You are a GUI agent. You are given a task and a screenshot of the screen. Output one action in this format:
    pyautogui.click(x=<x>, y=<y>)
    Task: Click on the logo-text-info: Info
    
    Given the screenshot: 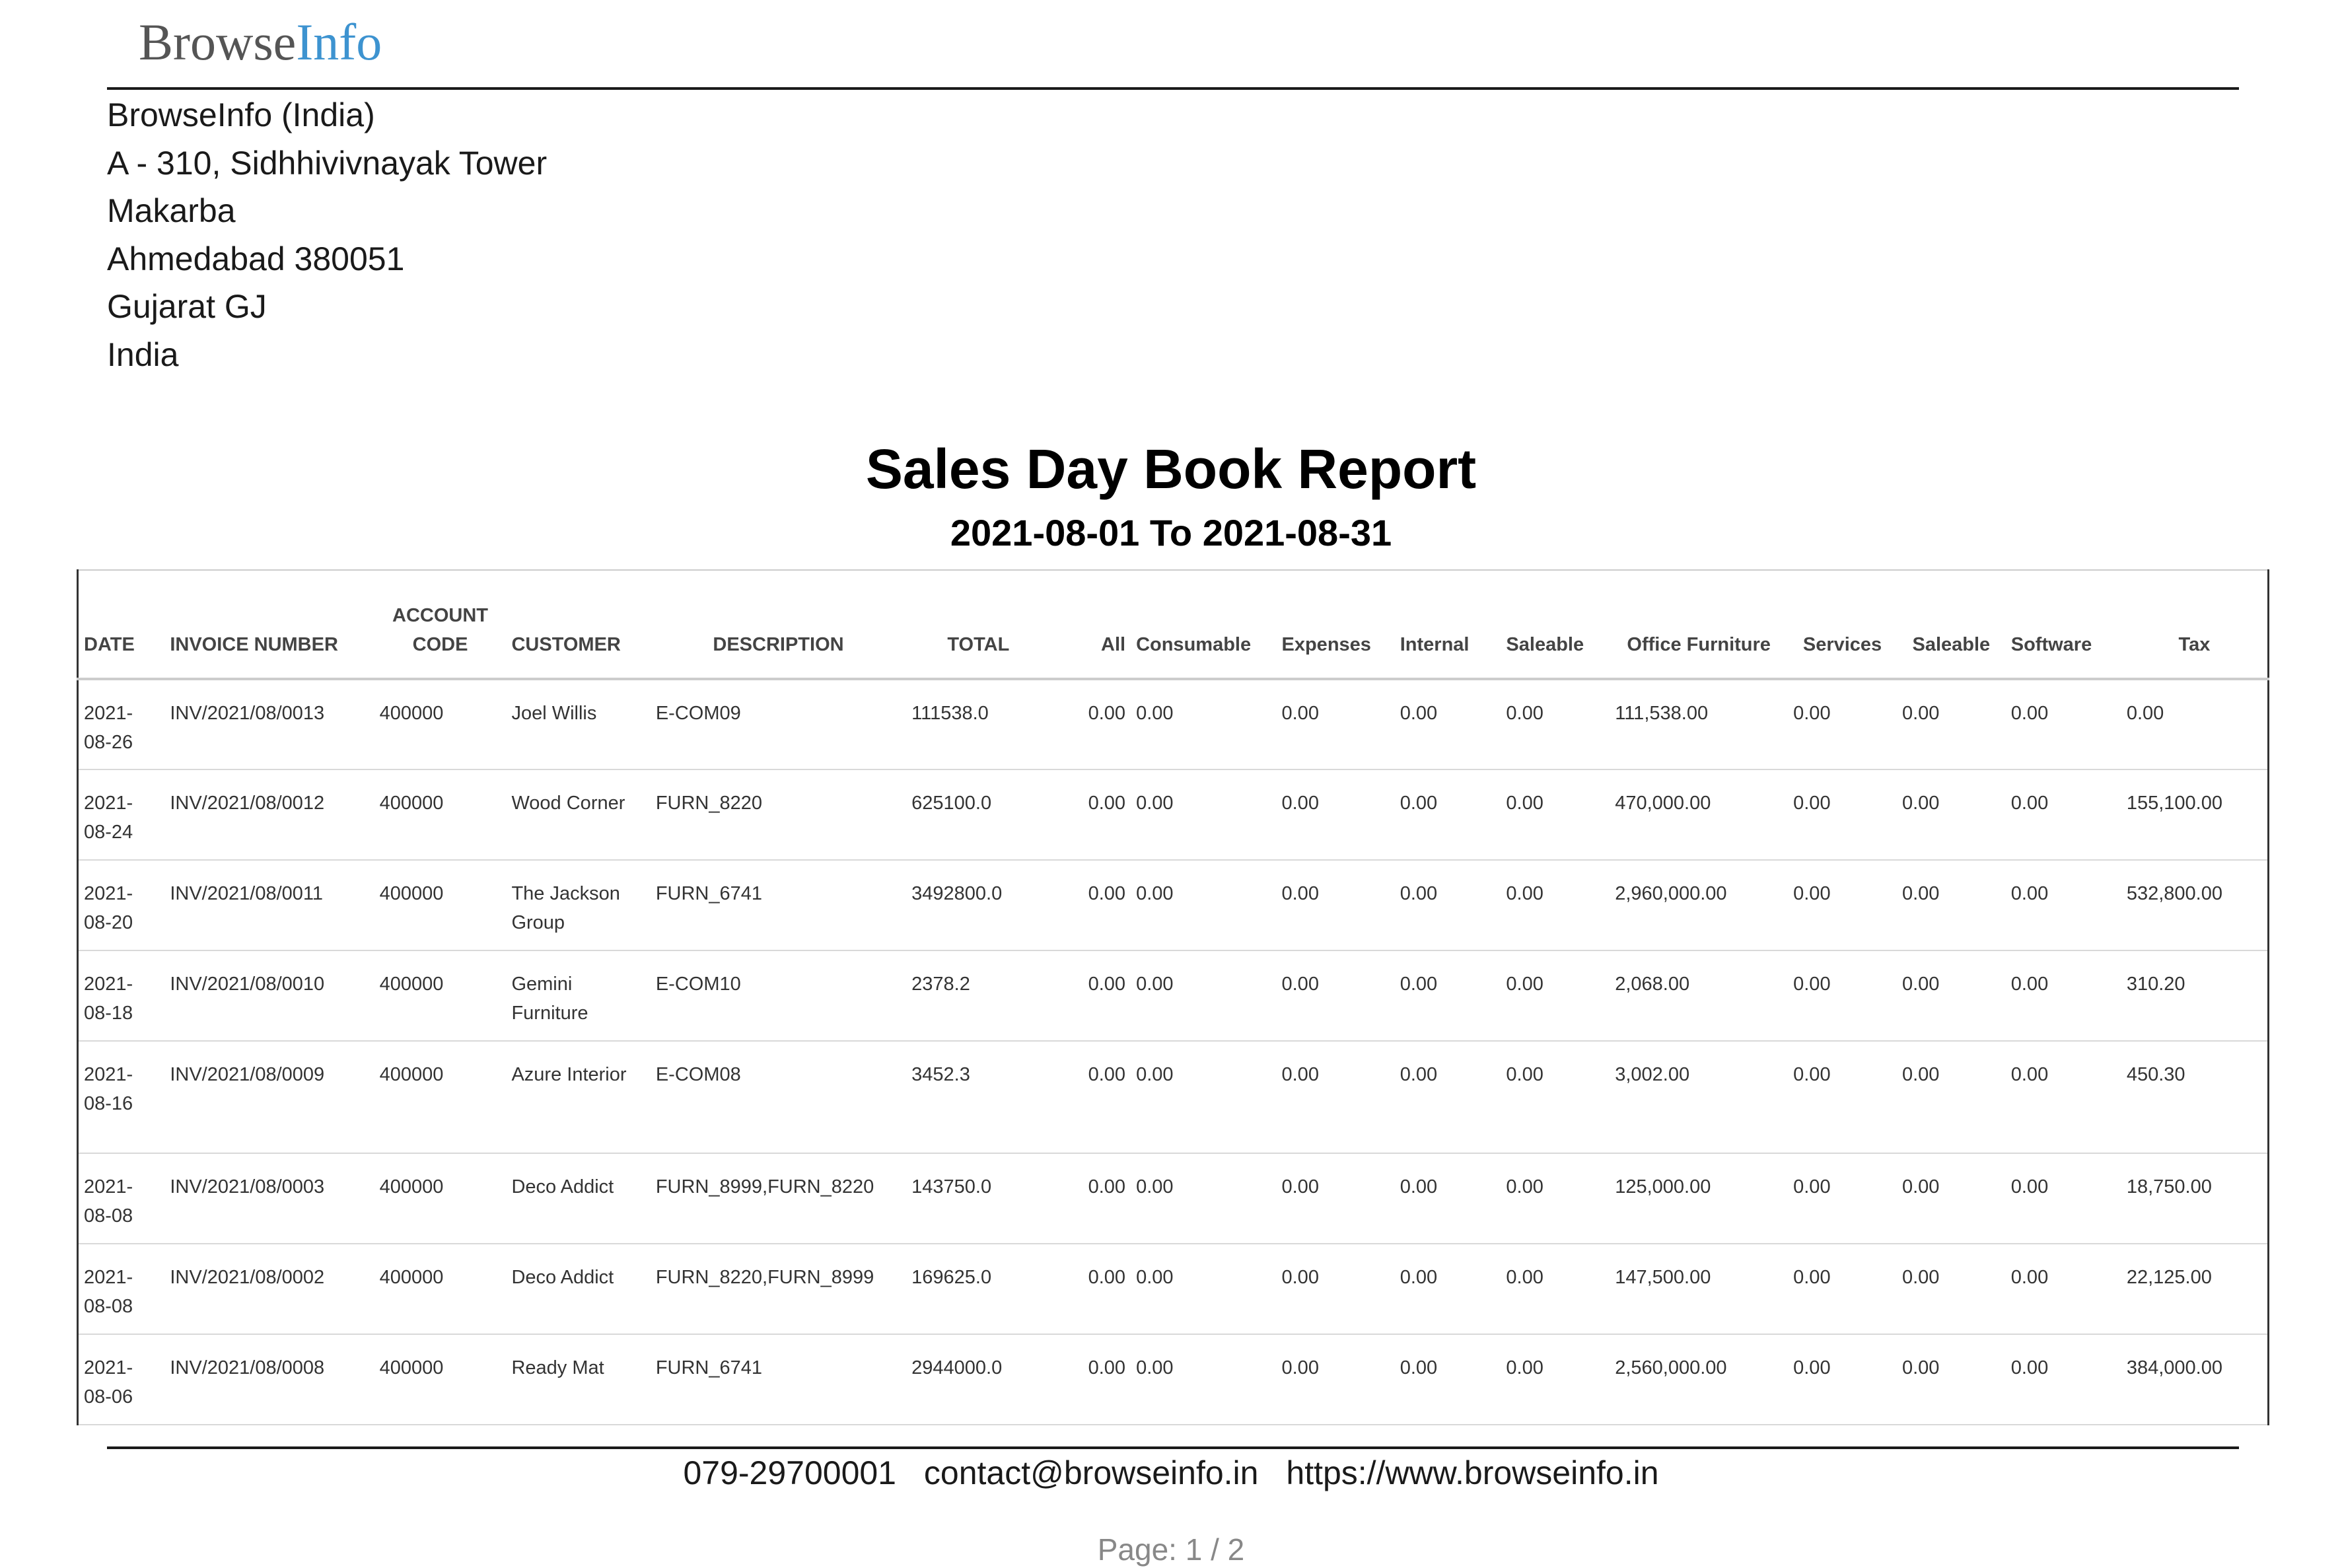 What is the action you would take?
    pyautogui.click(x=339, y=42)
    